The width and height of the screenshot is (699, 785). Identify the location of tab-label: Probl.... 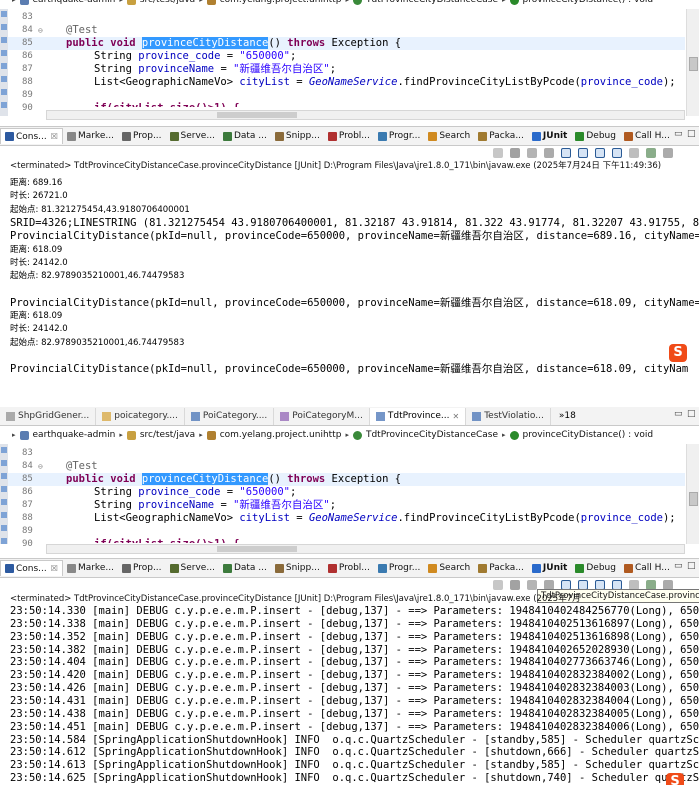
(354, 136).